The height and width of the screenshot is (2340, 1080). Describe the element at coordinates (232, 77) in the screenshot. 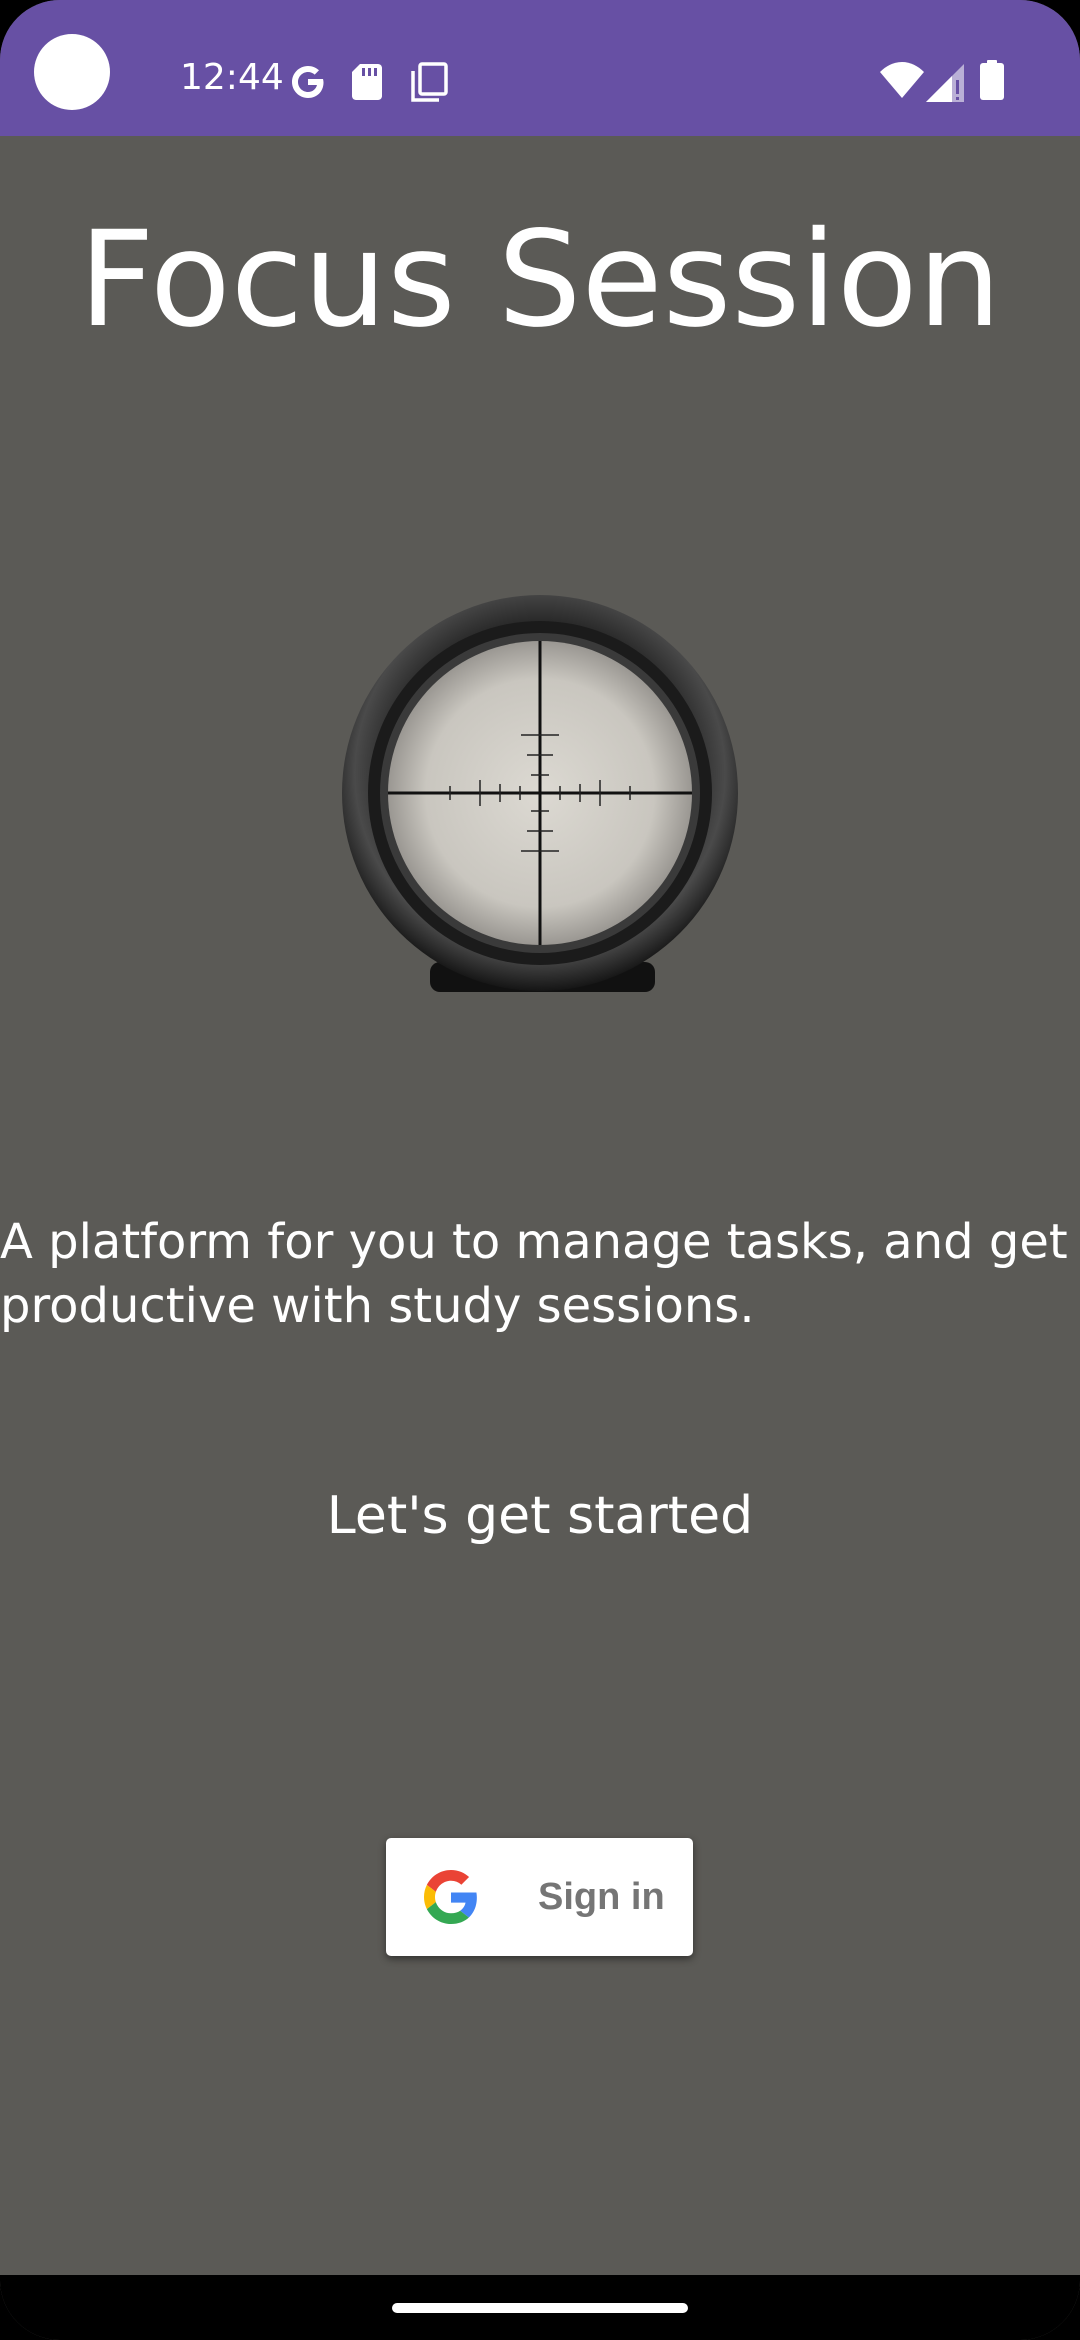

I see `status-clock: 12:44` at that location.